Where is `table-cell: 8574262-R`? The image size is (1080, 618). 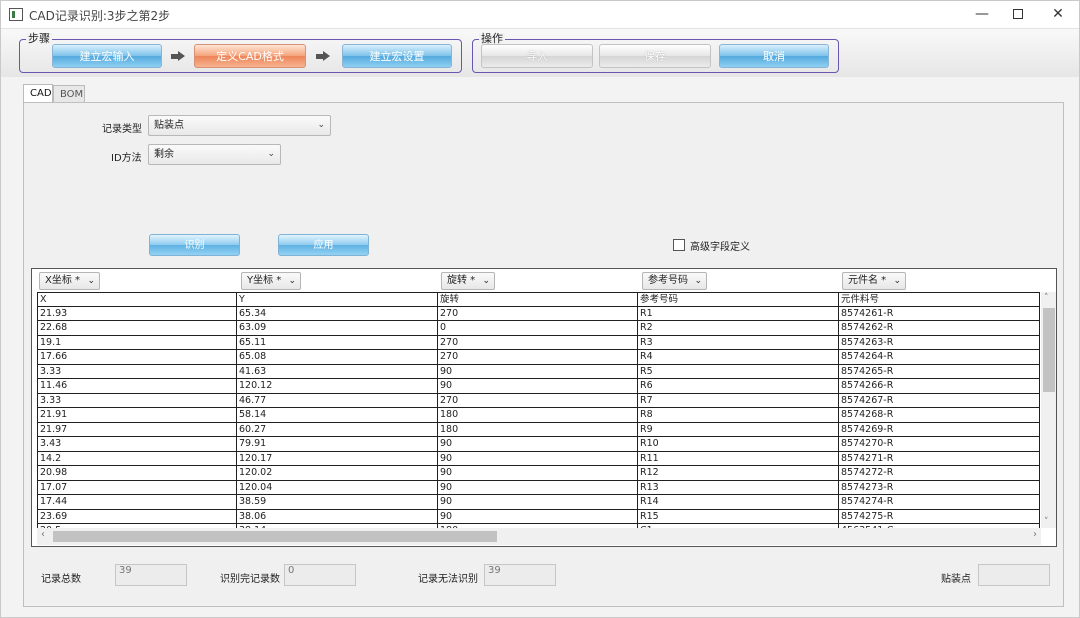 table-cell: 8574262-R is located at coordinates (939, 328).